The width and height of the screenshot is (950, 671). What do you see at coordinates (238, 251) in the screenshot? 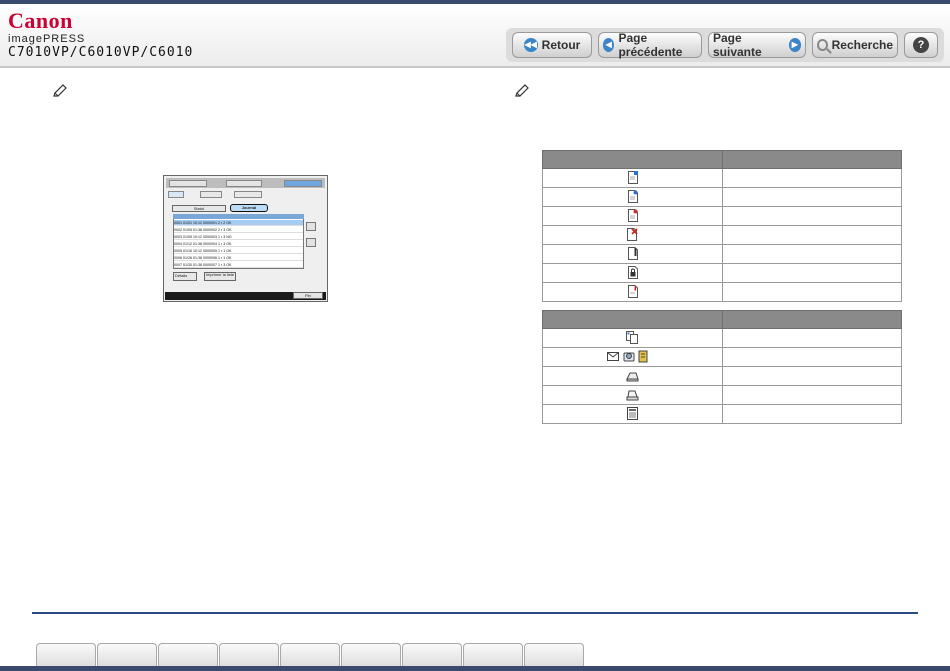
I see `screen-job-row: 0005 01/16 10:12 0000005 1 ▪ 1 OK` at bounding box center [238, 251].